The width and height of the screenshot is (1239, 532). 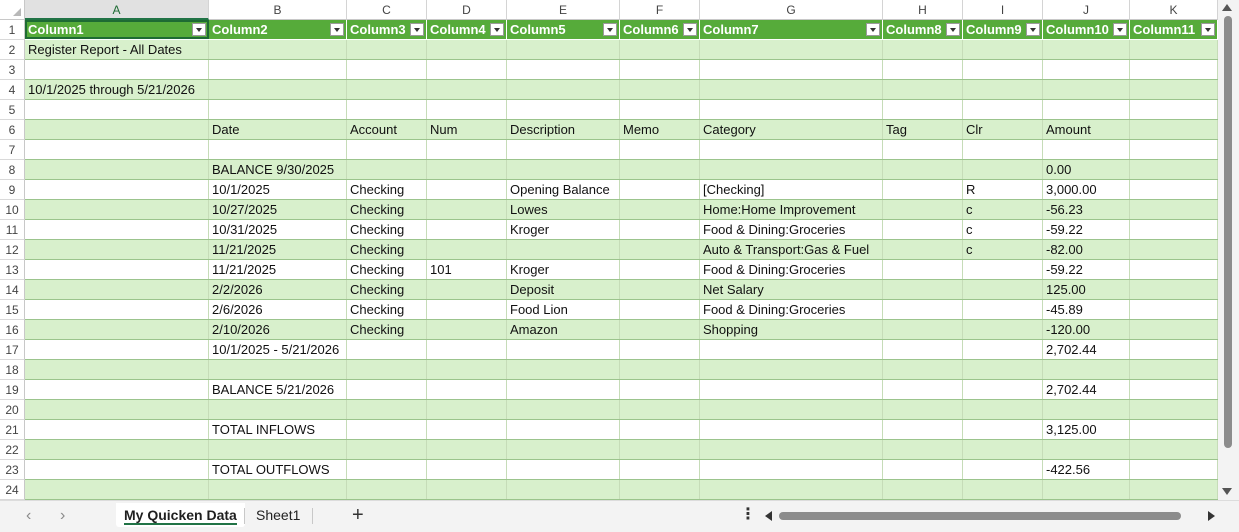 I want to click on cell-a12, so click(x=117, y=249).